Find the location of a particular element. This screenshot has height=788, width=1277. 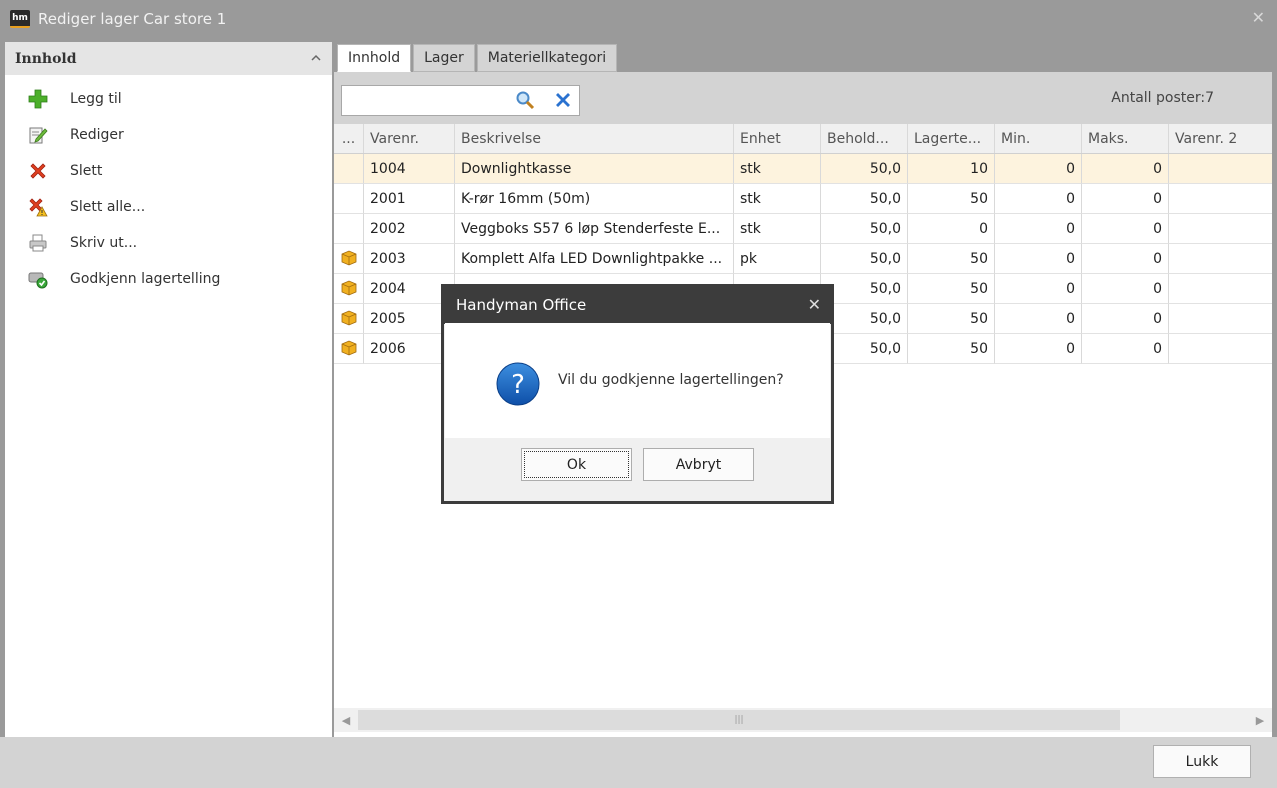

scroll-left-arrow-icon: ◀ is located at coordinates (346, 720).